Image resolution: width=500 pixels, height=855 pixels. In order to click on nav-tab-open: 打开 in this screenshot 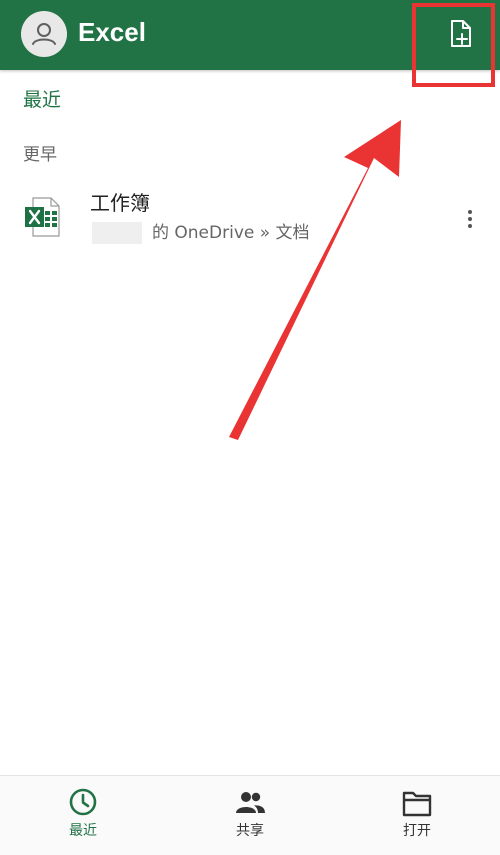, I will do `click(417, 815)`.